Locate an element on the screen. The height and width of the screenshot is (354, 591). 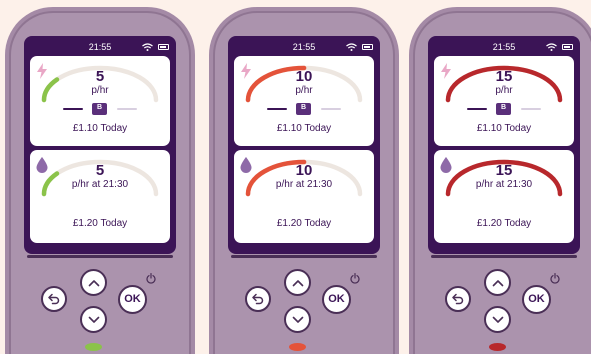
gas-card: 10 p/hr at 21:30 £1.20 Today is located at coordinates (304, 196).